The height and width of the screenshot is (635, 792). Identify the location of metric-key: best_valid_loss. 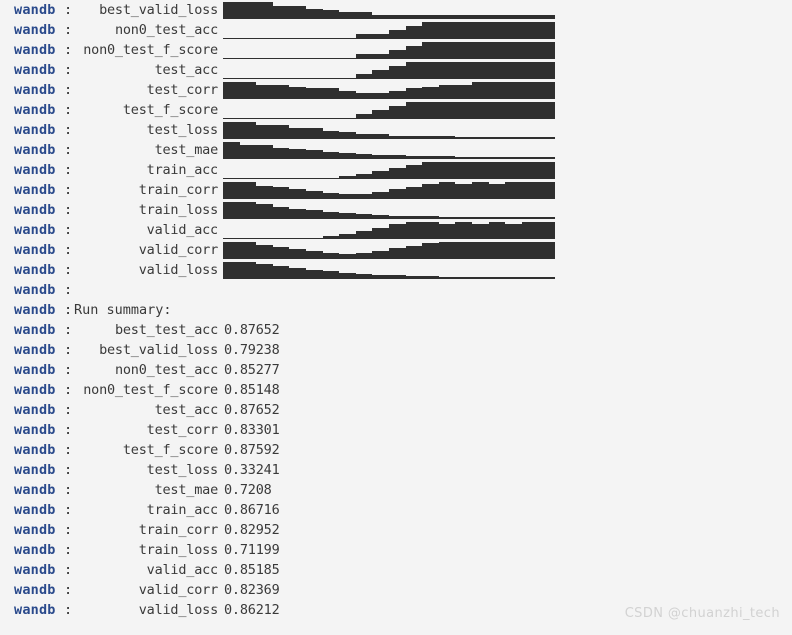
(158, 10).